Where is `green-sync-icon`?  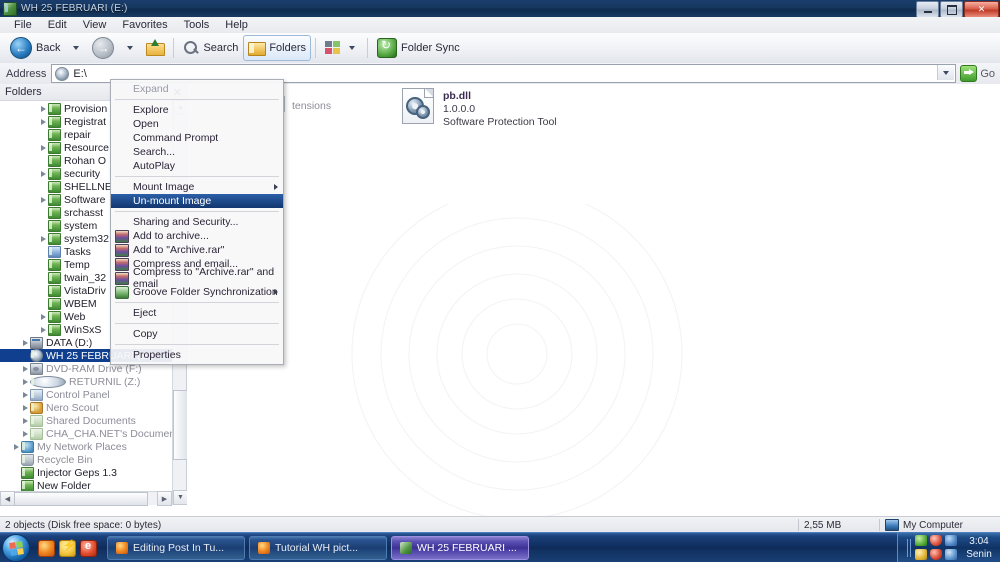
green-sync-icon is located at coordinates (921, 540).